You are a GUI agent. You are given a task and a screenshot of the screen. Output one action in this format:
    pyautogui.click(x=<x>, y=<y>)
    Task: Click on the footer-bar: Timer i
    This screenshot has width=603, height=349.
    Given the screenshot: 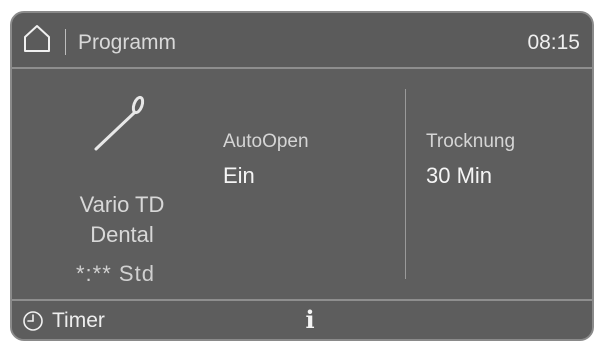 What is the action you would take?
    pyautogui.click(x=302, y=319)
    